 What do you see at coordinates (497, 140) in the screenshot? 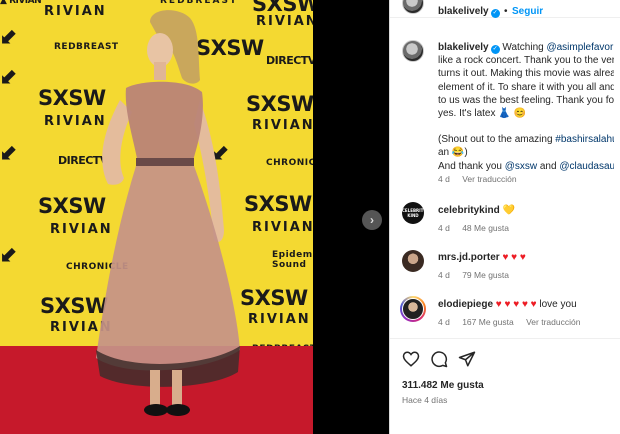
I see `caption-text: (Shout out to the amazing` at bounding box center [497, 140].